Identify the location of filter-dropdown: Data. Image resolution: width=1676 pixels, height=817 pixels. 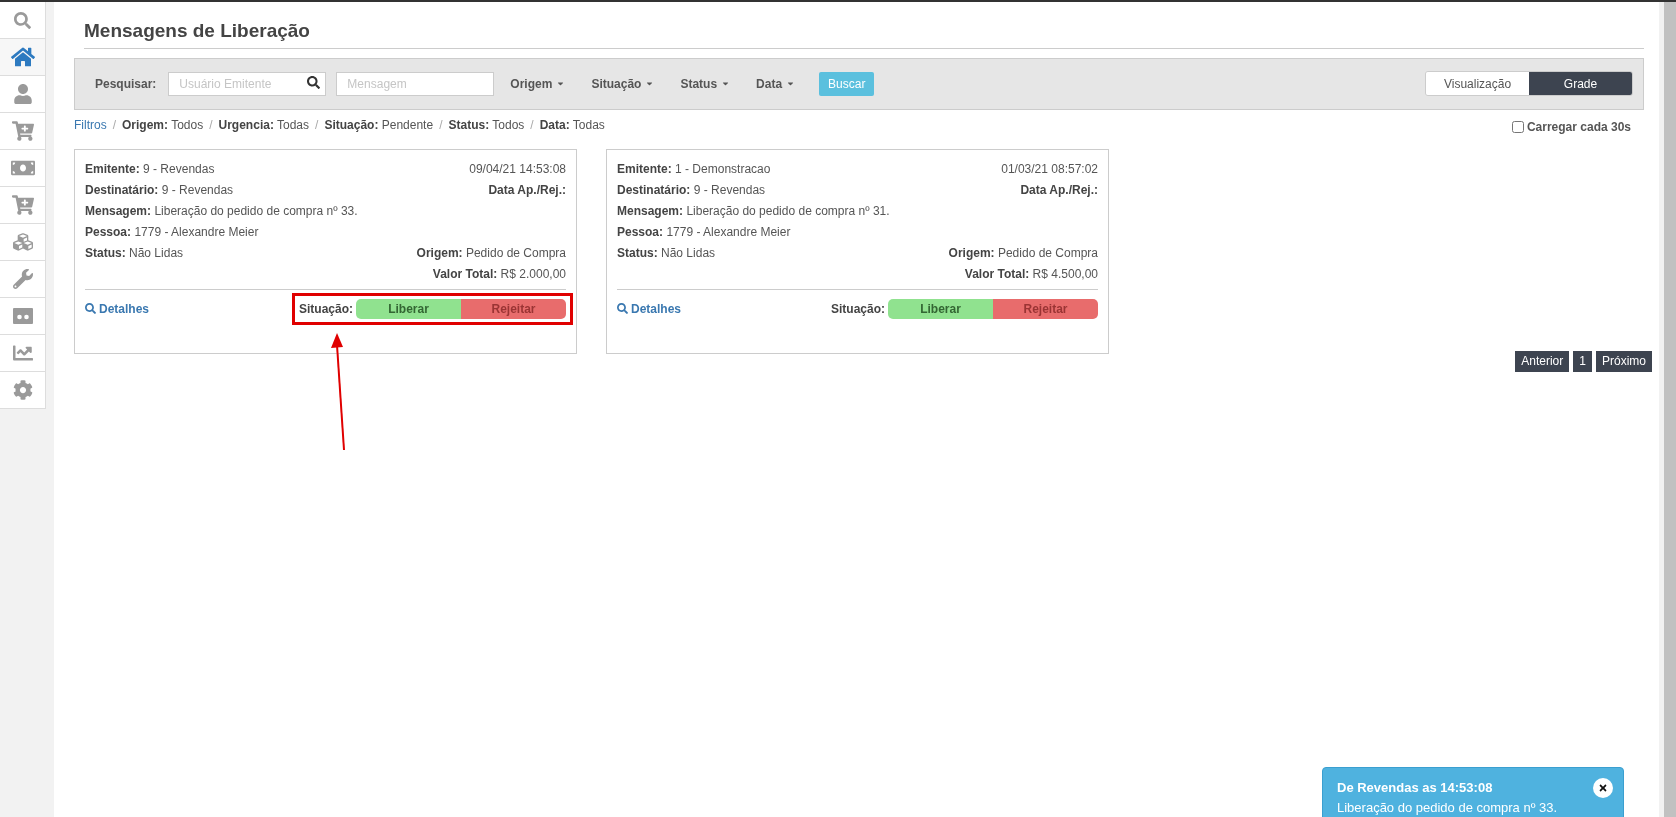
(776, 83).